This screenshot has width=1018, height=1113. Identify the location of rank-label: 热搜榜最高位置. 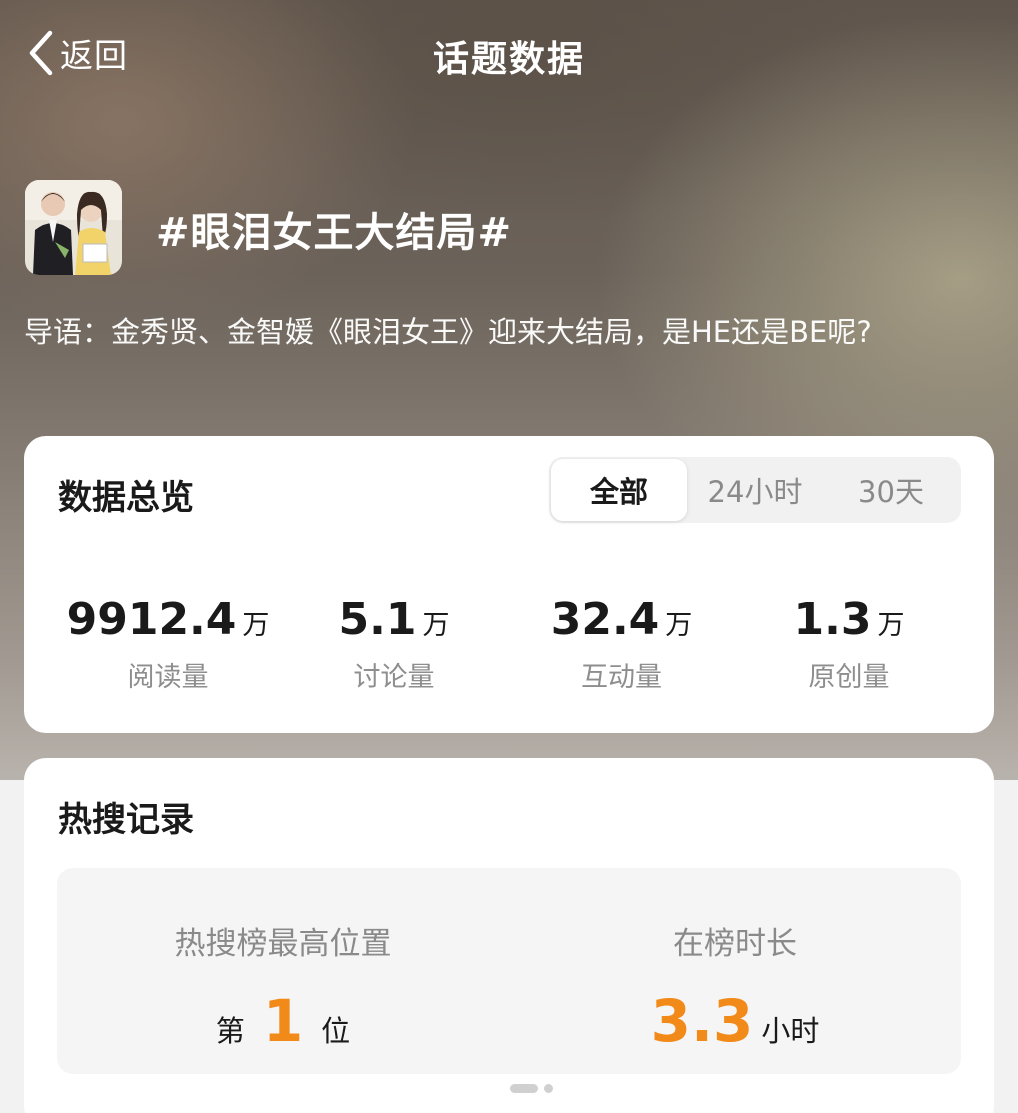
(283, 944).